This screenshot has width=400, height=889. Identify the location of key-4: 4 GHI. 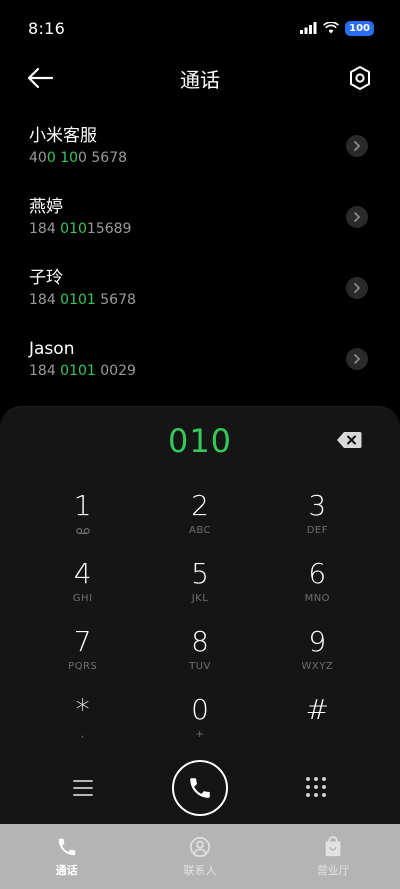
(82, 587).